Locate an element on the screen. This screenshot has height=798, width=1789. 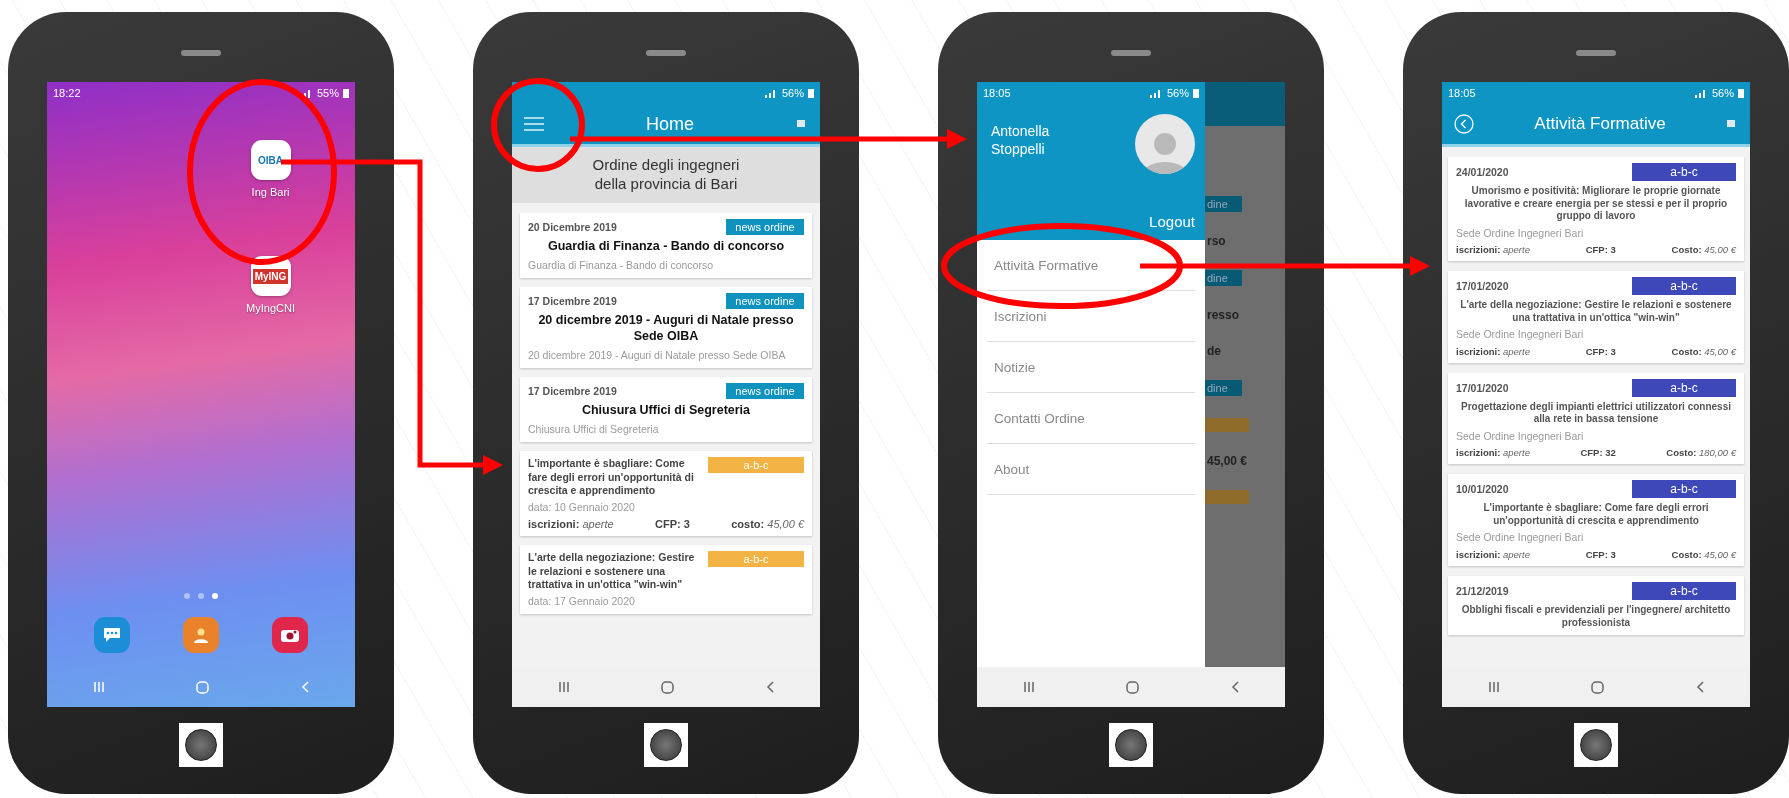
news-title: Guardia di Finanza - Bando di concorso is located at coordinates (666, 247).